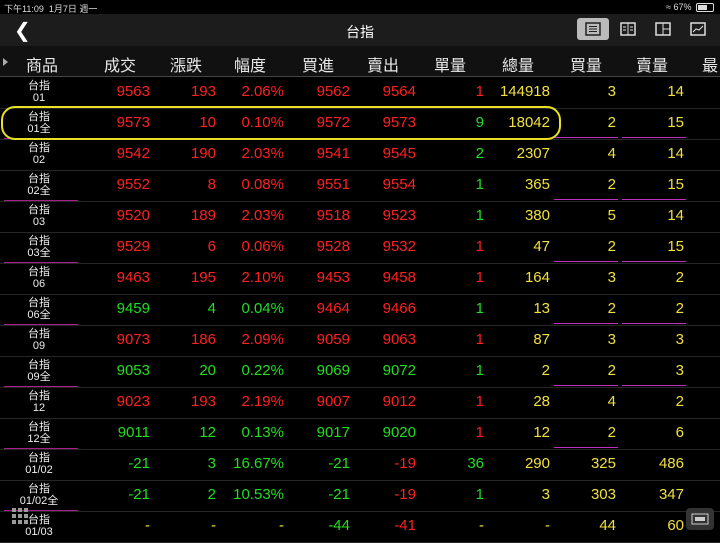  What do you see at coordinates (39, 470) in the screenshot?
I see `product-name-line2: 01/02` at bounding box center [39, 470].